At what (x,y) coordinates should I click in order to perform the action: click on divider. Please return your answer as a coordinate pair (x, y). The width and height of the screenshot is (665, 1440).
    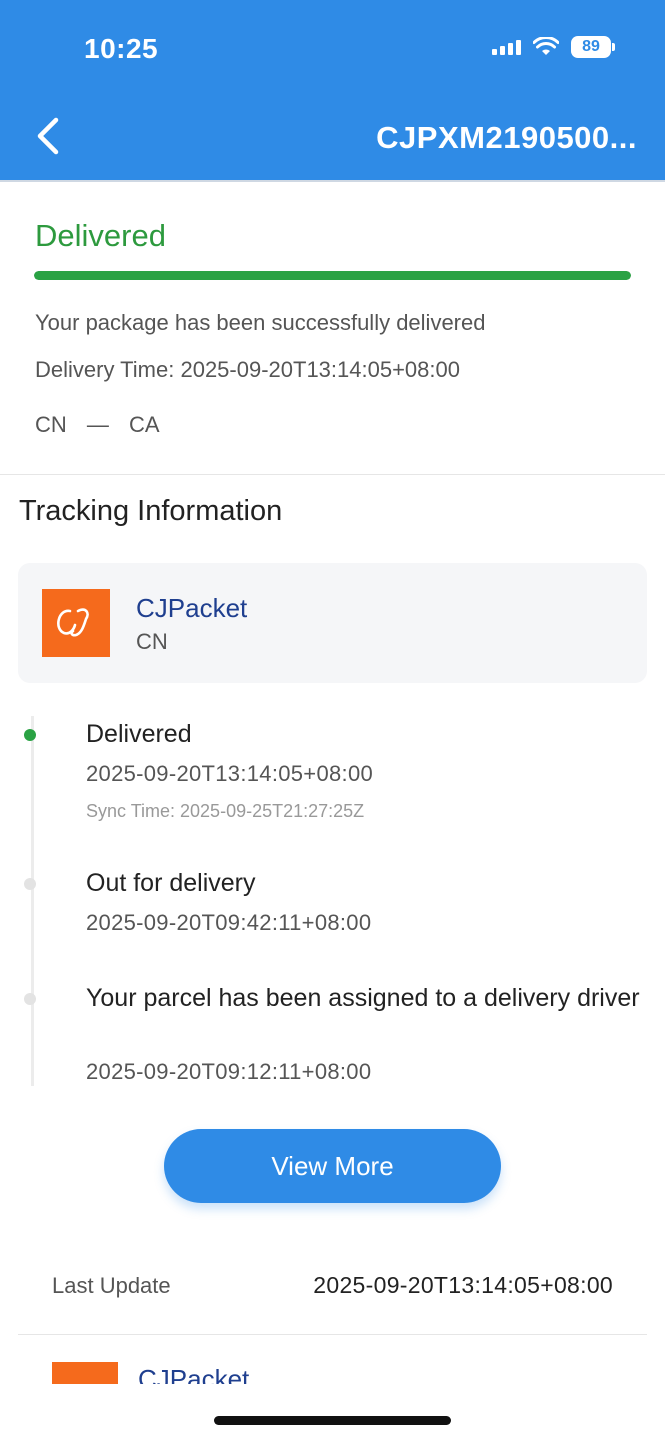
    Looking at the image, I should click on (332, 1334).